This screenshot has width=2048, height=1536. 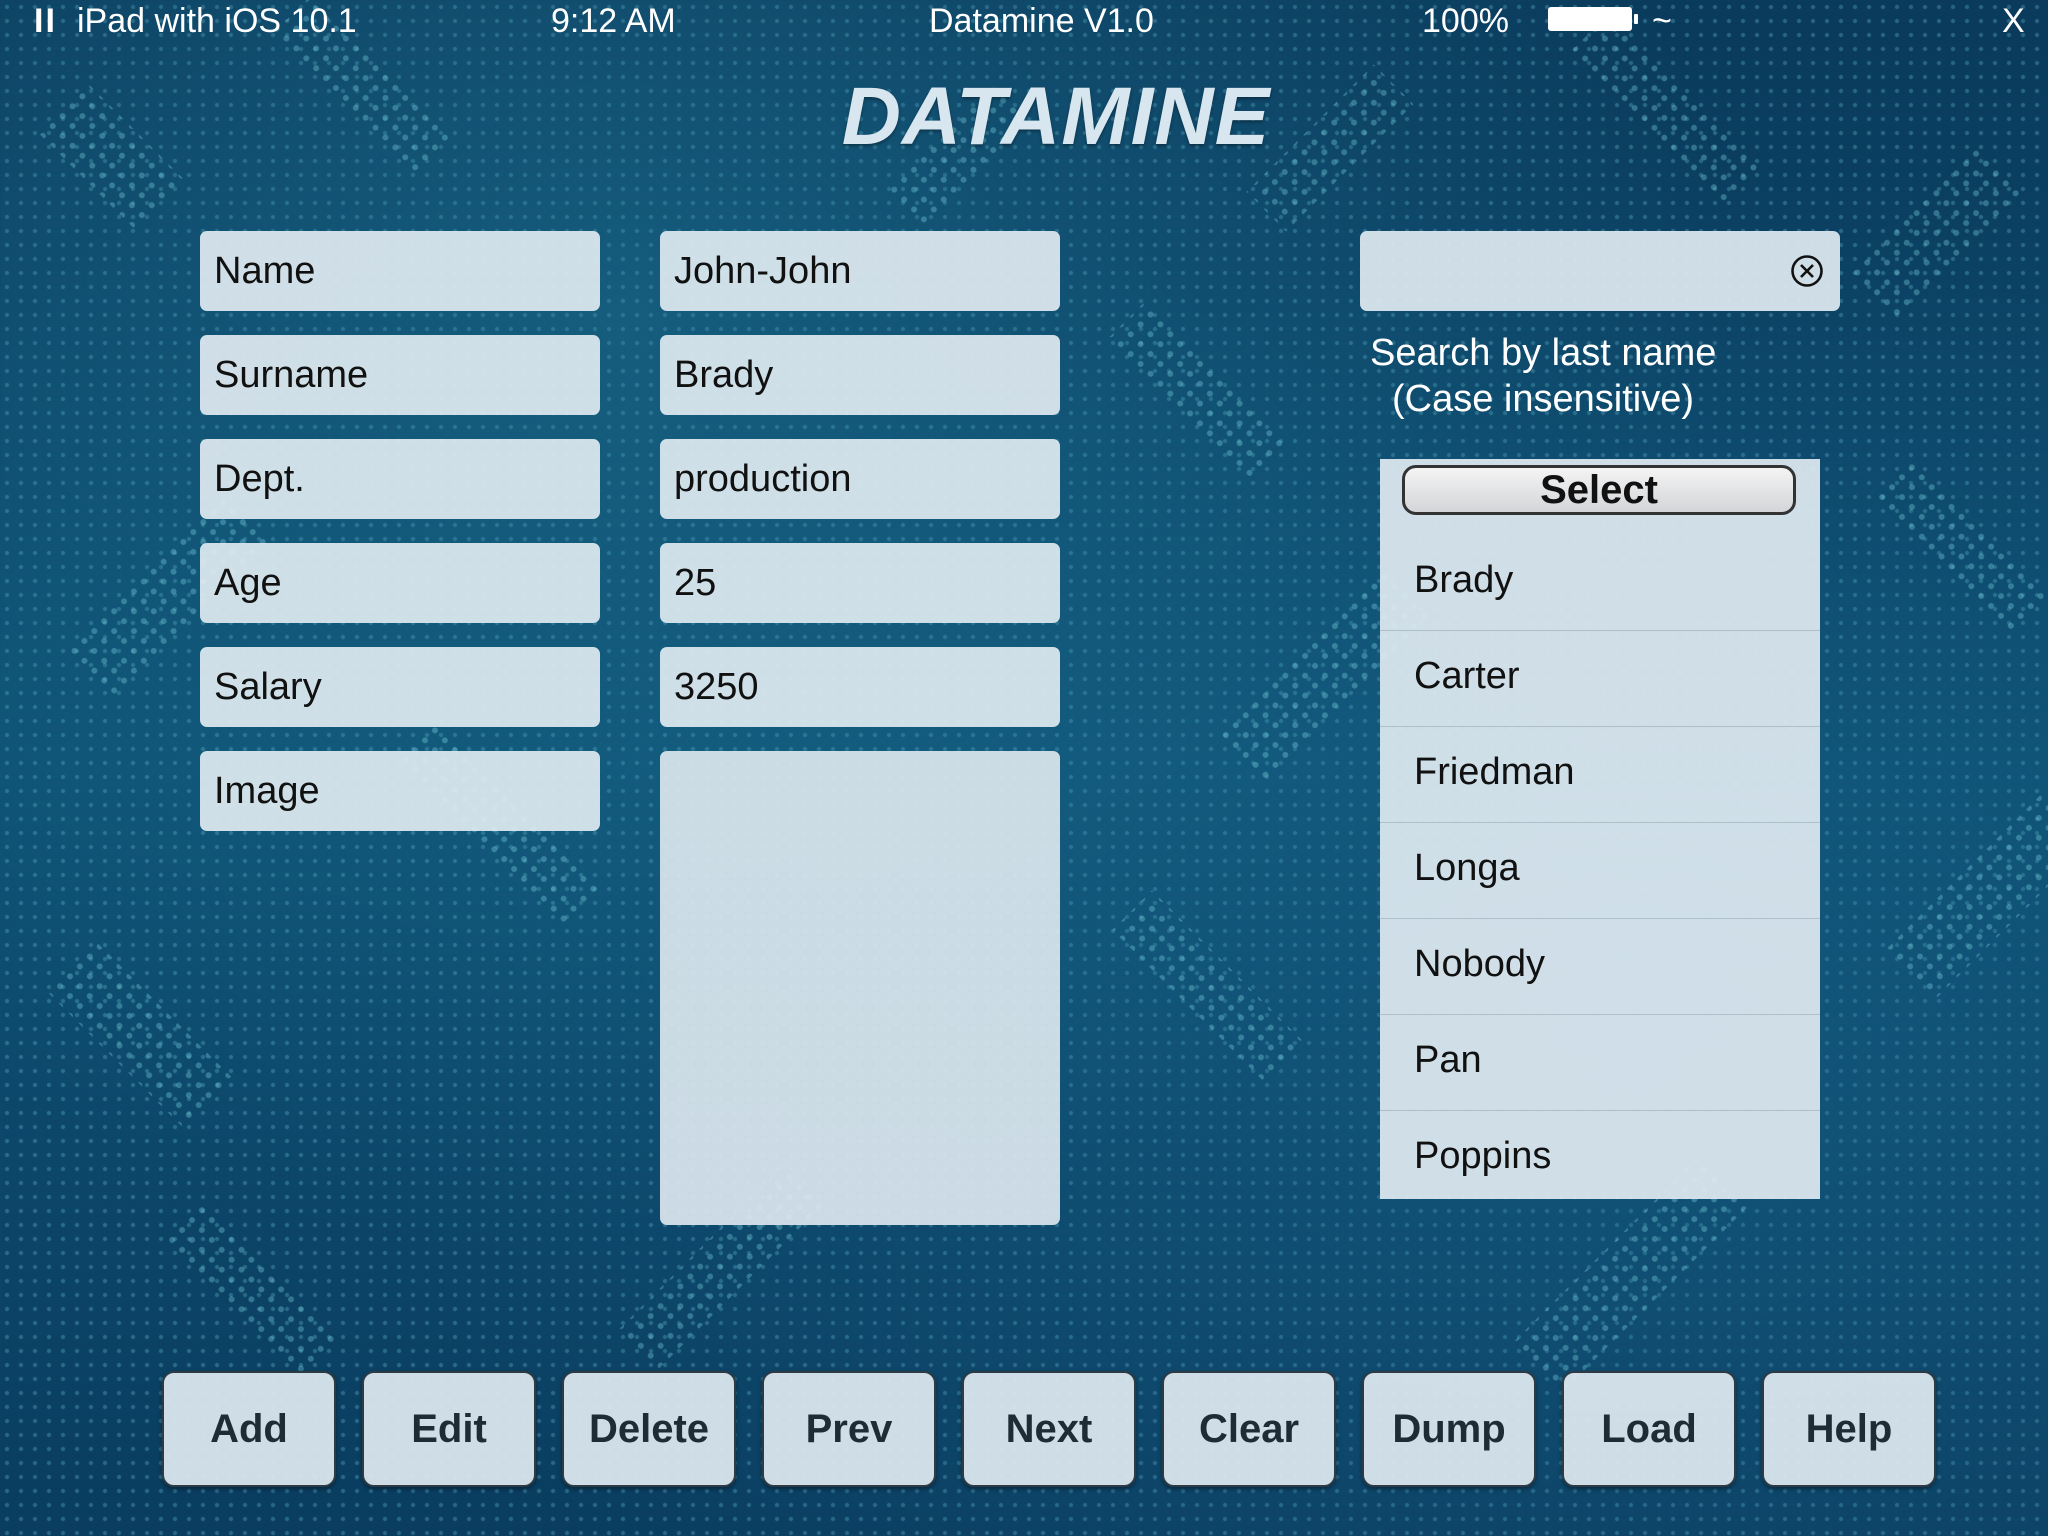 What do you see at coordinates (1599, 490) in the screenshot?
I see `select-button: Select` at bounding box center [1599, 490].